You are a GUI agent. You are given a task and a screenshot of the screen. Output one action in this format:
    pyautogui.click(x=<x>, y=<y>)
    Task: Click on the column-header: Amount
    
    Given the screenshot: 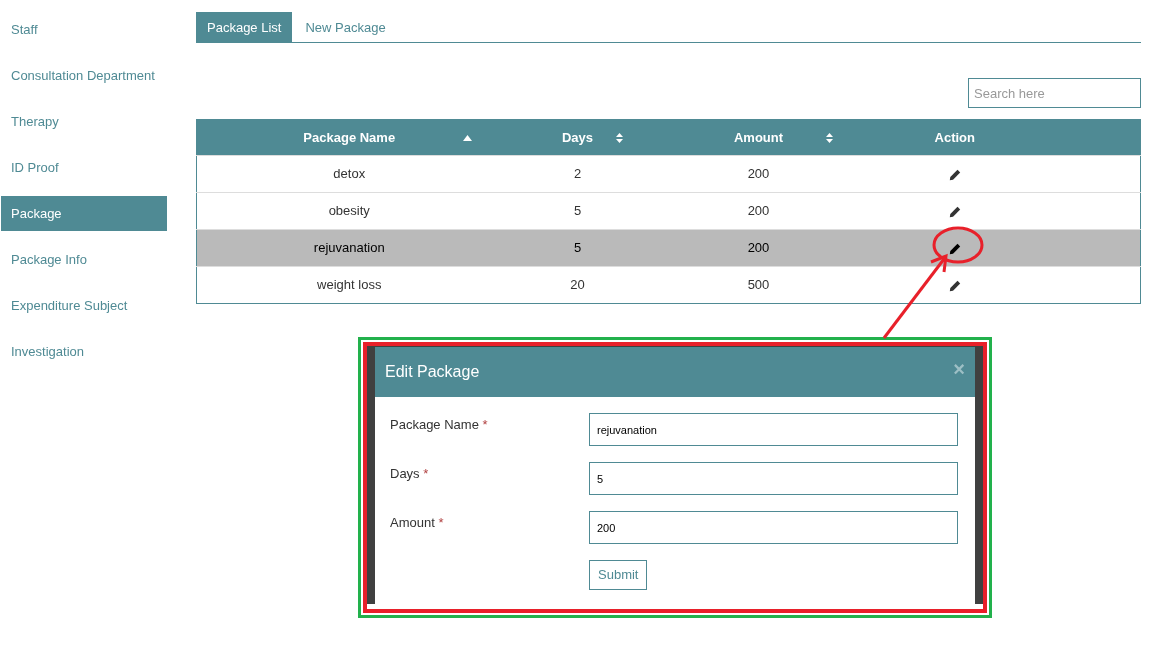 What is the action you would take?
    pyautogui.click(x=758, y=137)
    